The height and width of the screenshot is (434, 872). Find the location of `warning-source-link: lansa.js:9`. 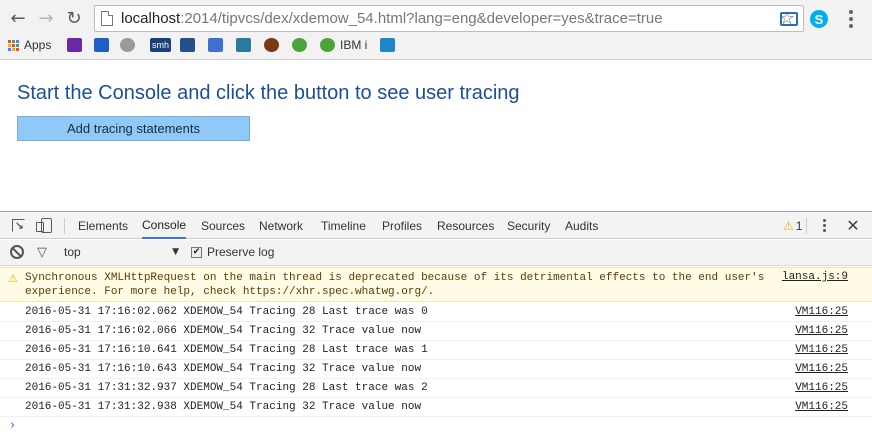

warning-source-link: lansa.js:9 is located at coordinates (815, 277).